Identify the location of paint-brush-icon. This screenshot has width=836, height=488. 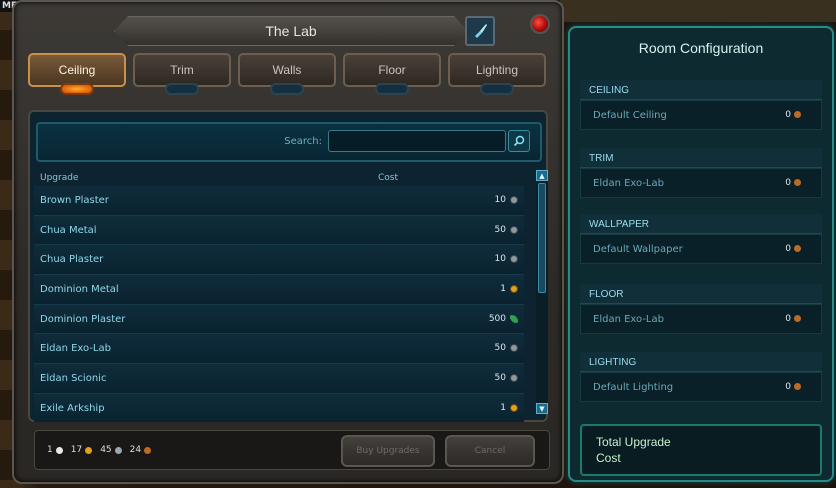
(481, 31).